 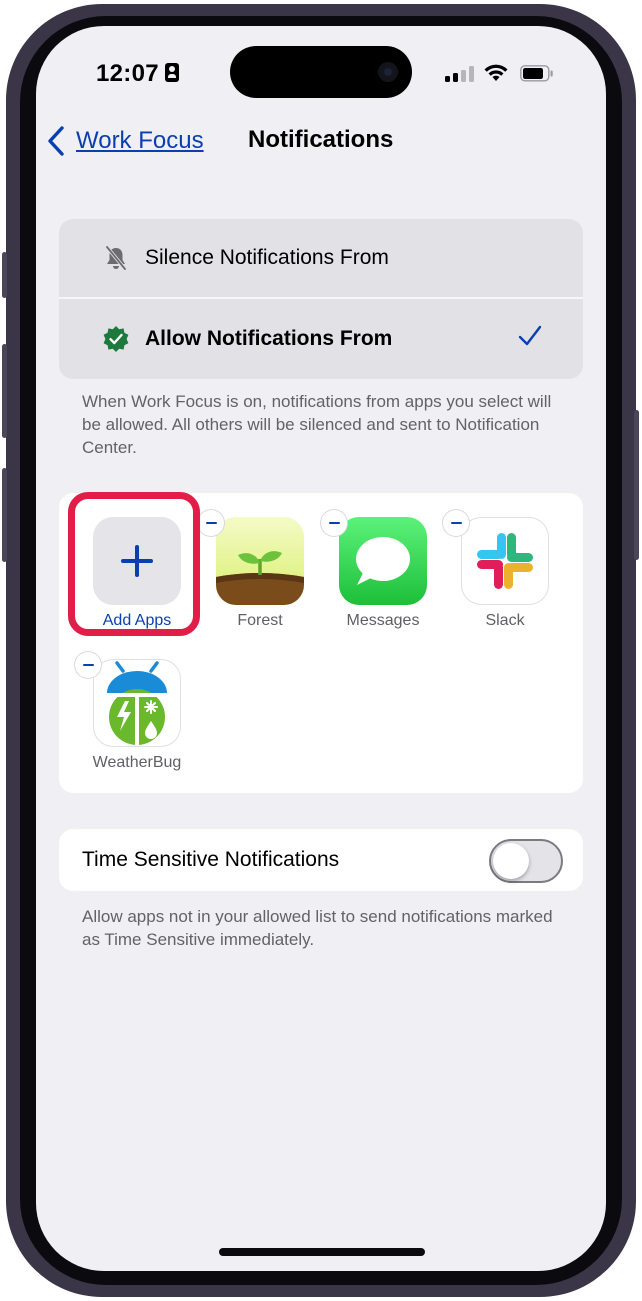 I want to click on volume-up-button, so click(x=4, y=391).